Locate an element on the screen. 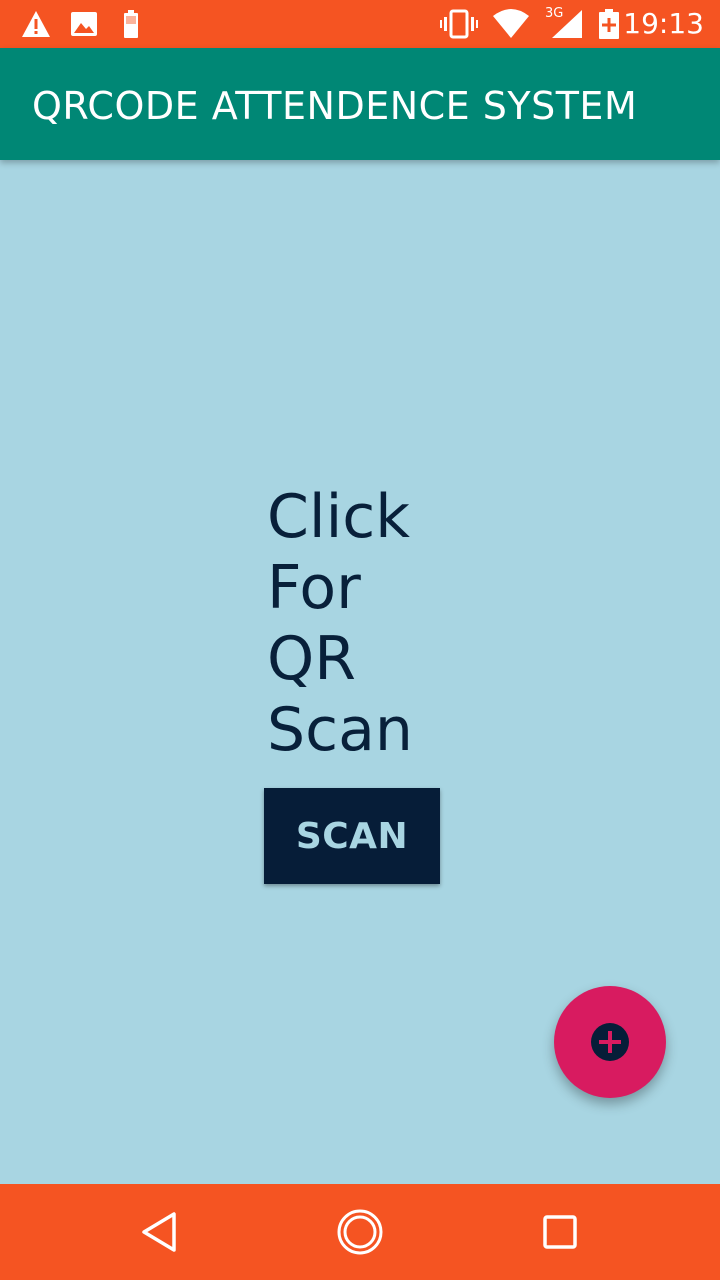 This screenshot has height=1280, width=720. back-button is located at coordinates (160, 1232).